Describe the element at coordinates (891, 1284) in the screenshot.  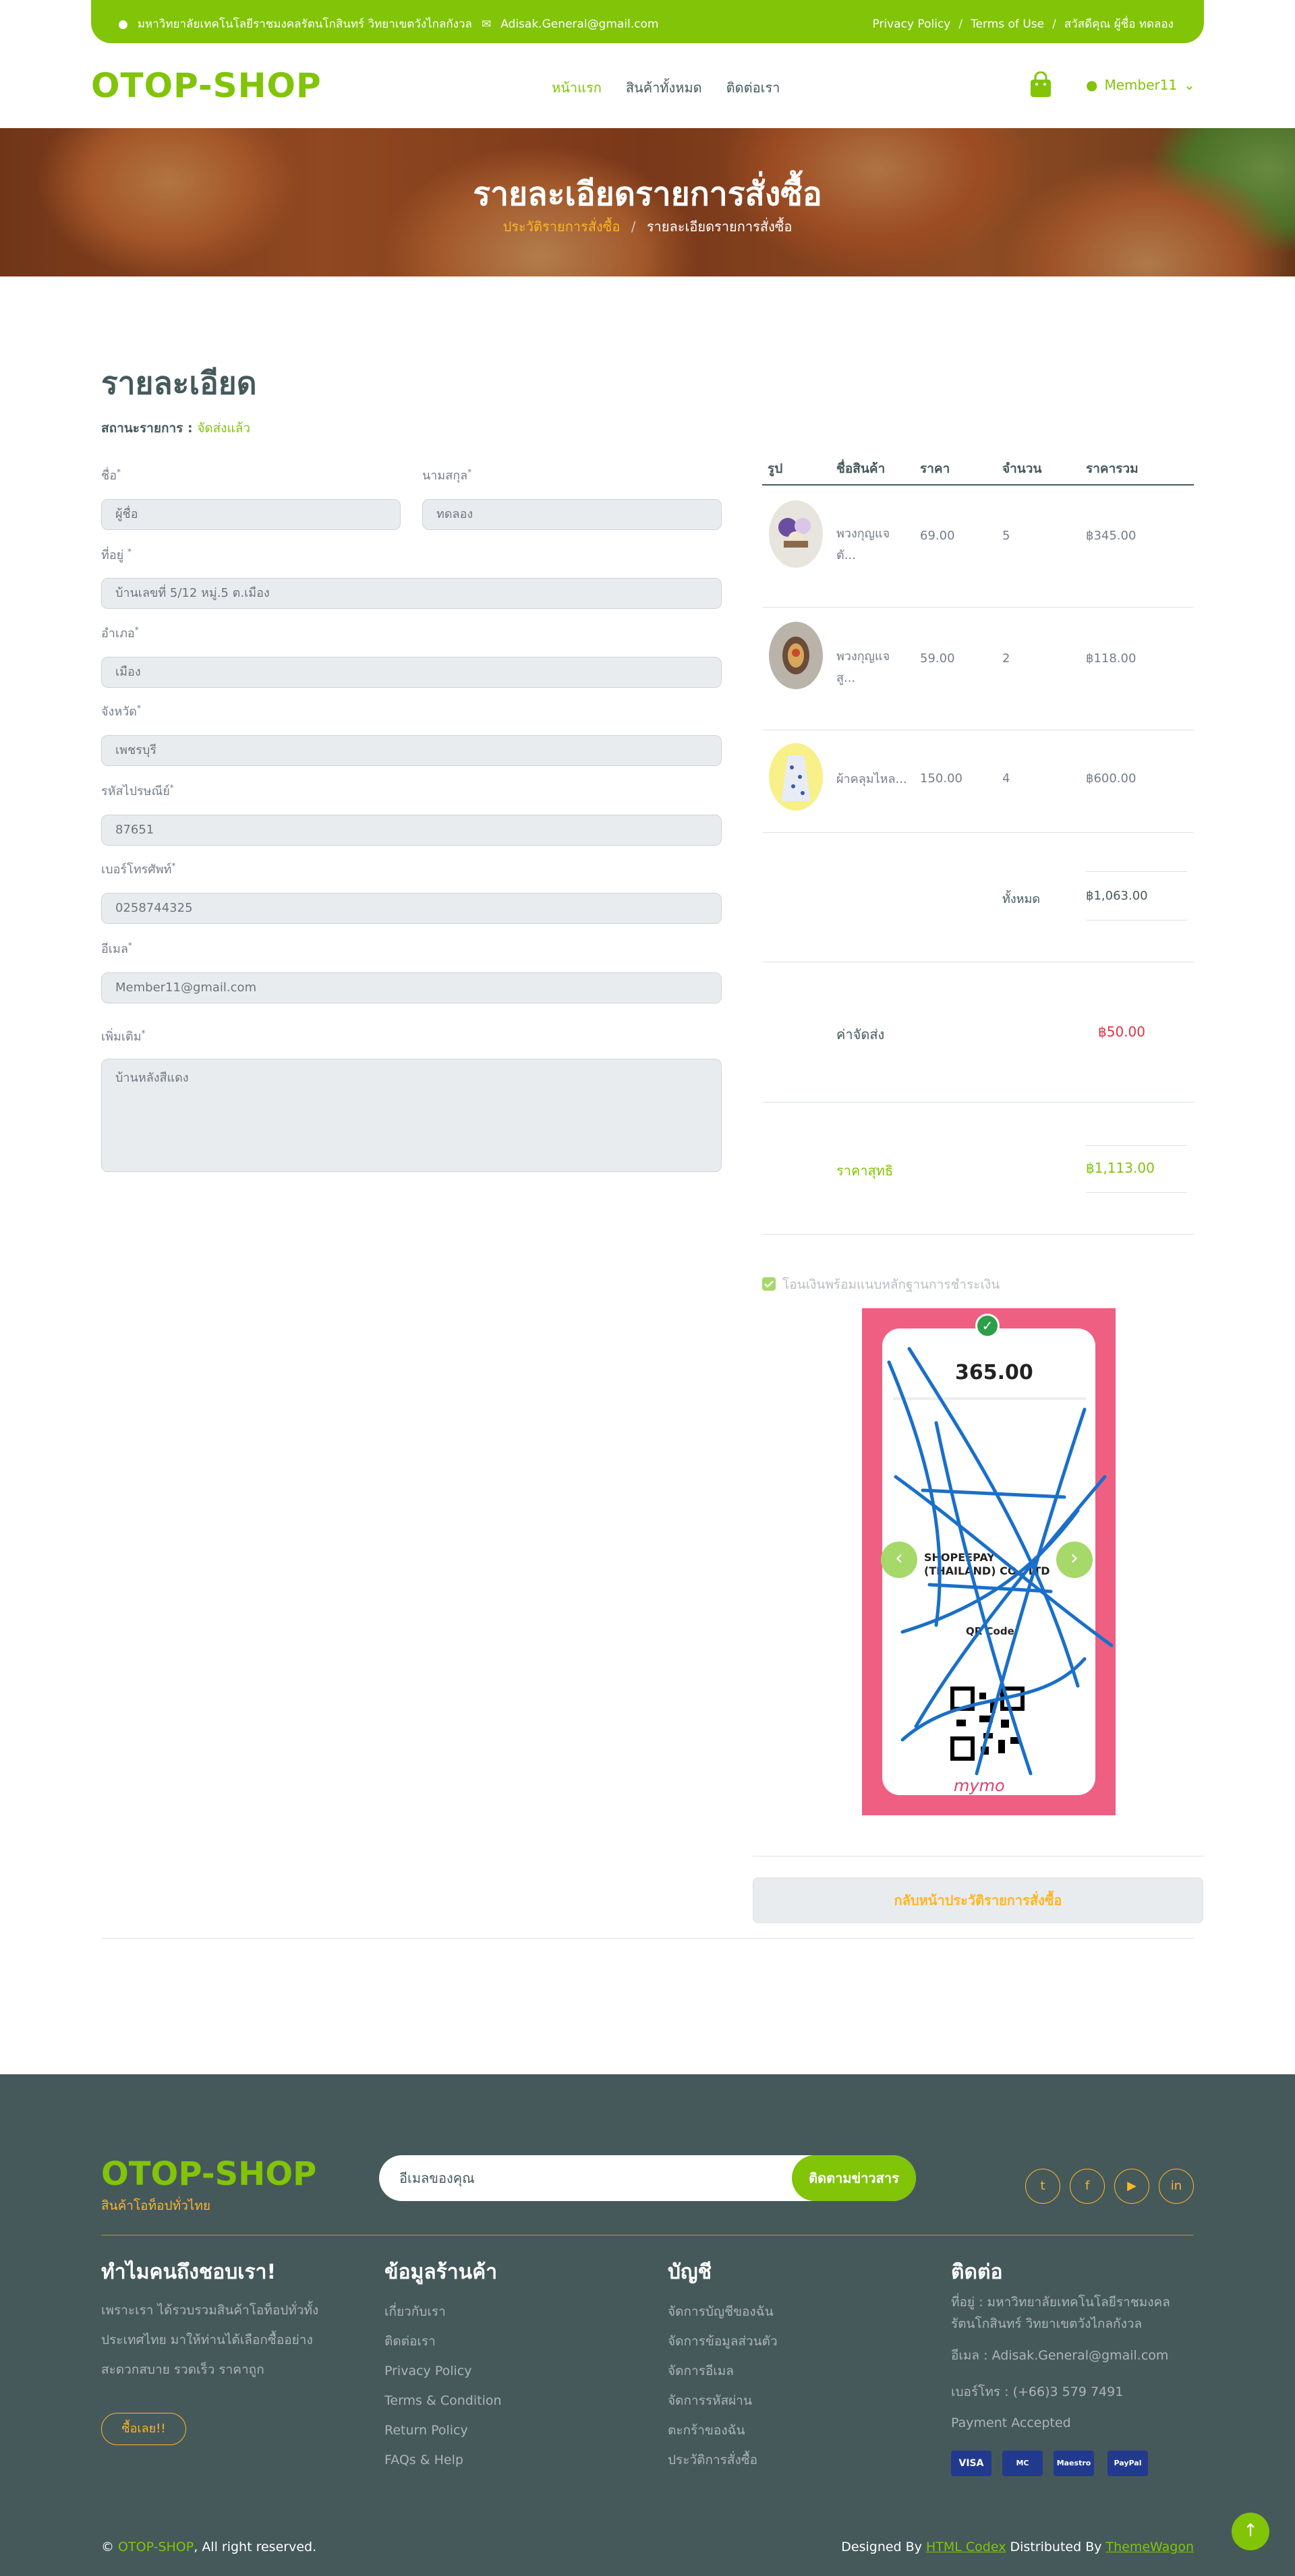
I see `payment-checkbox-label: โอนเงินพร้อมแนบหลักฐานการชำระเงิน` at that location.